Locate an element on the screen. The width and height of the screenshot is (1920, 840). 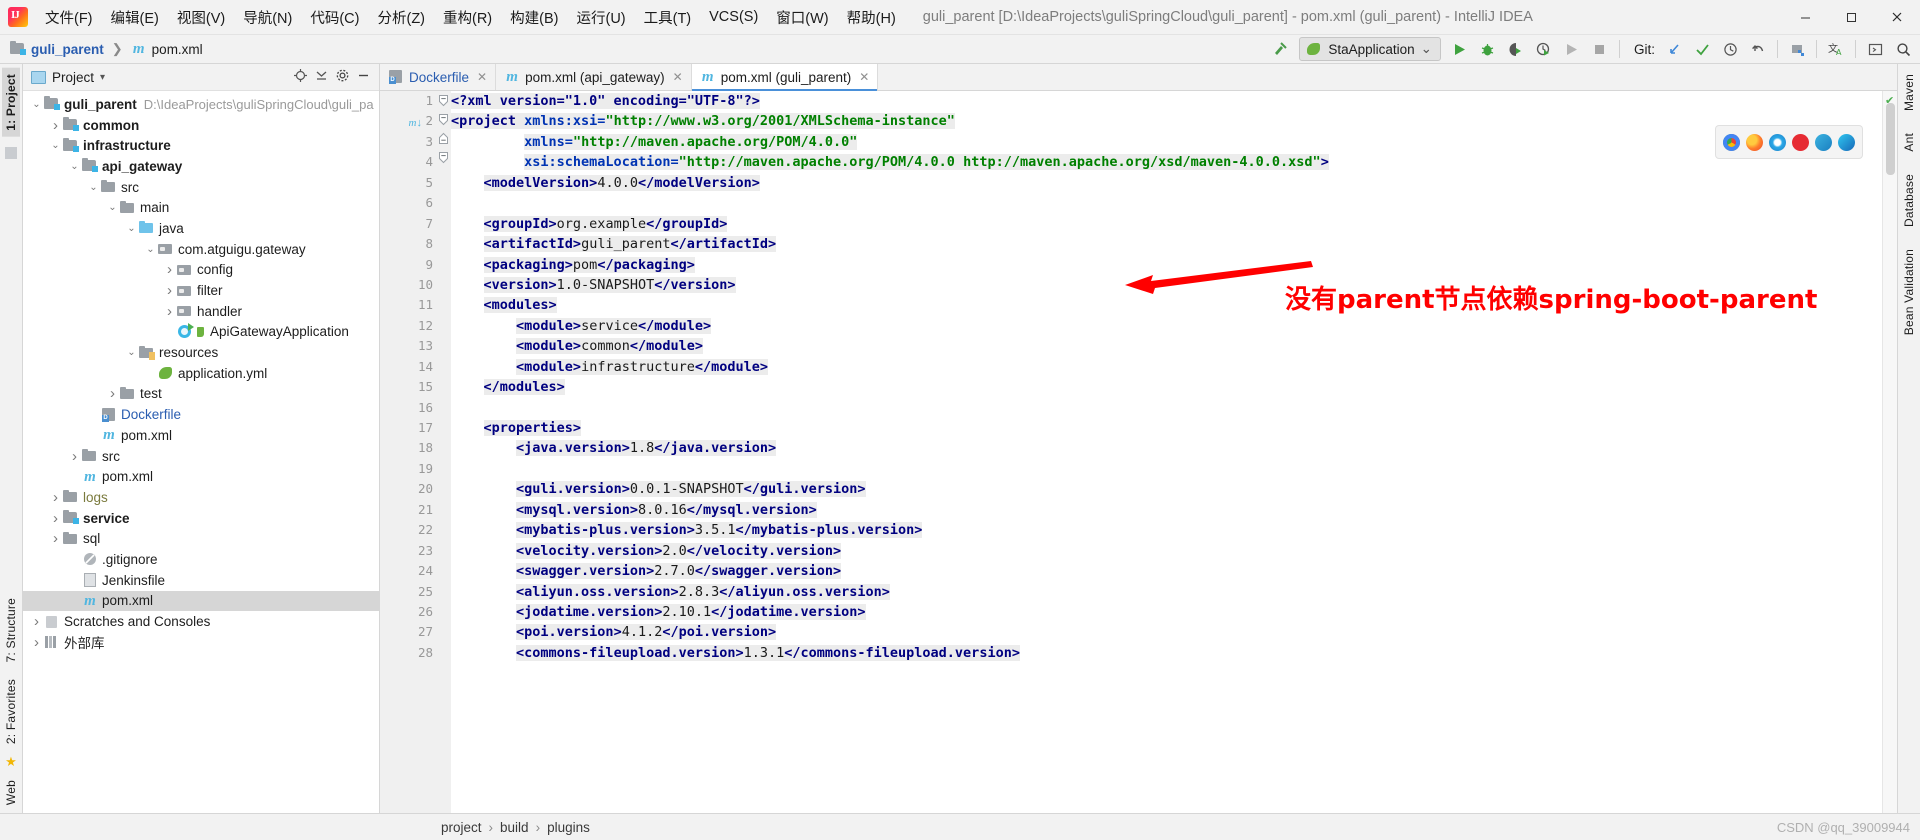
menu-build: 构建(B) is located at coordinates (534, 17).